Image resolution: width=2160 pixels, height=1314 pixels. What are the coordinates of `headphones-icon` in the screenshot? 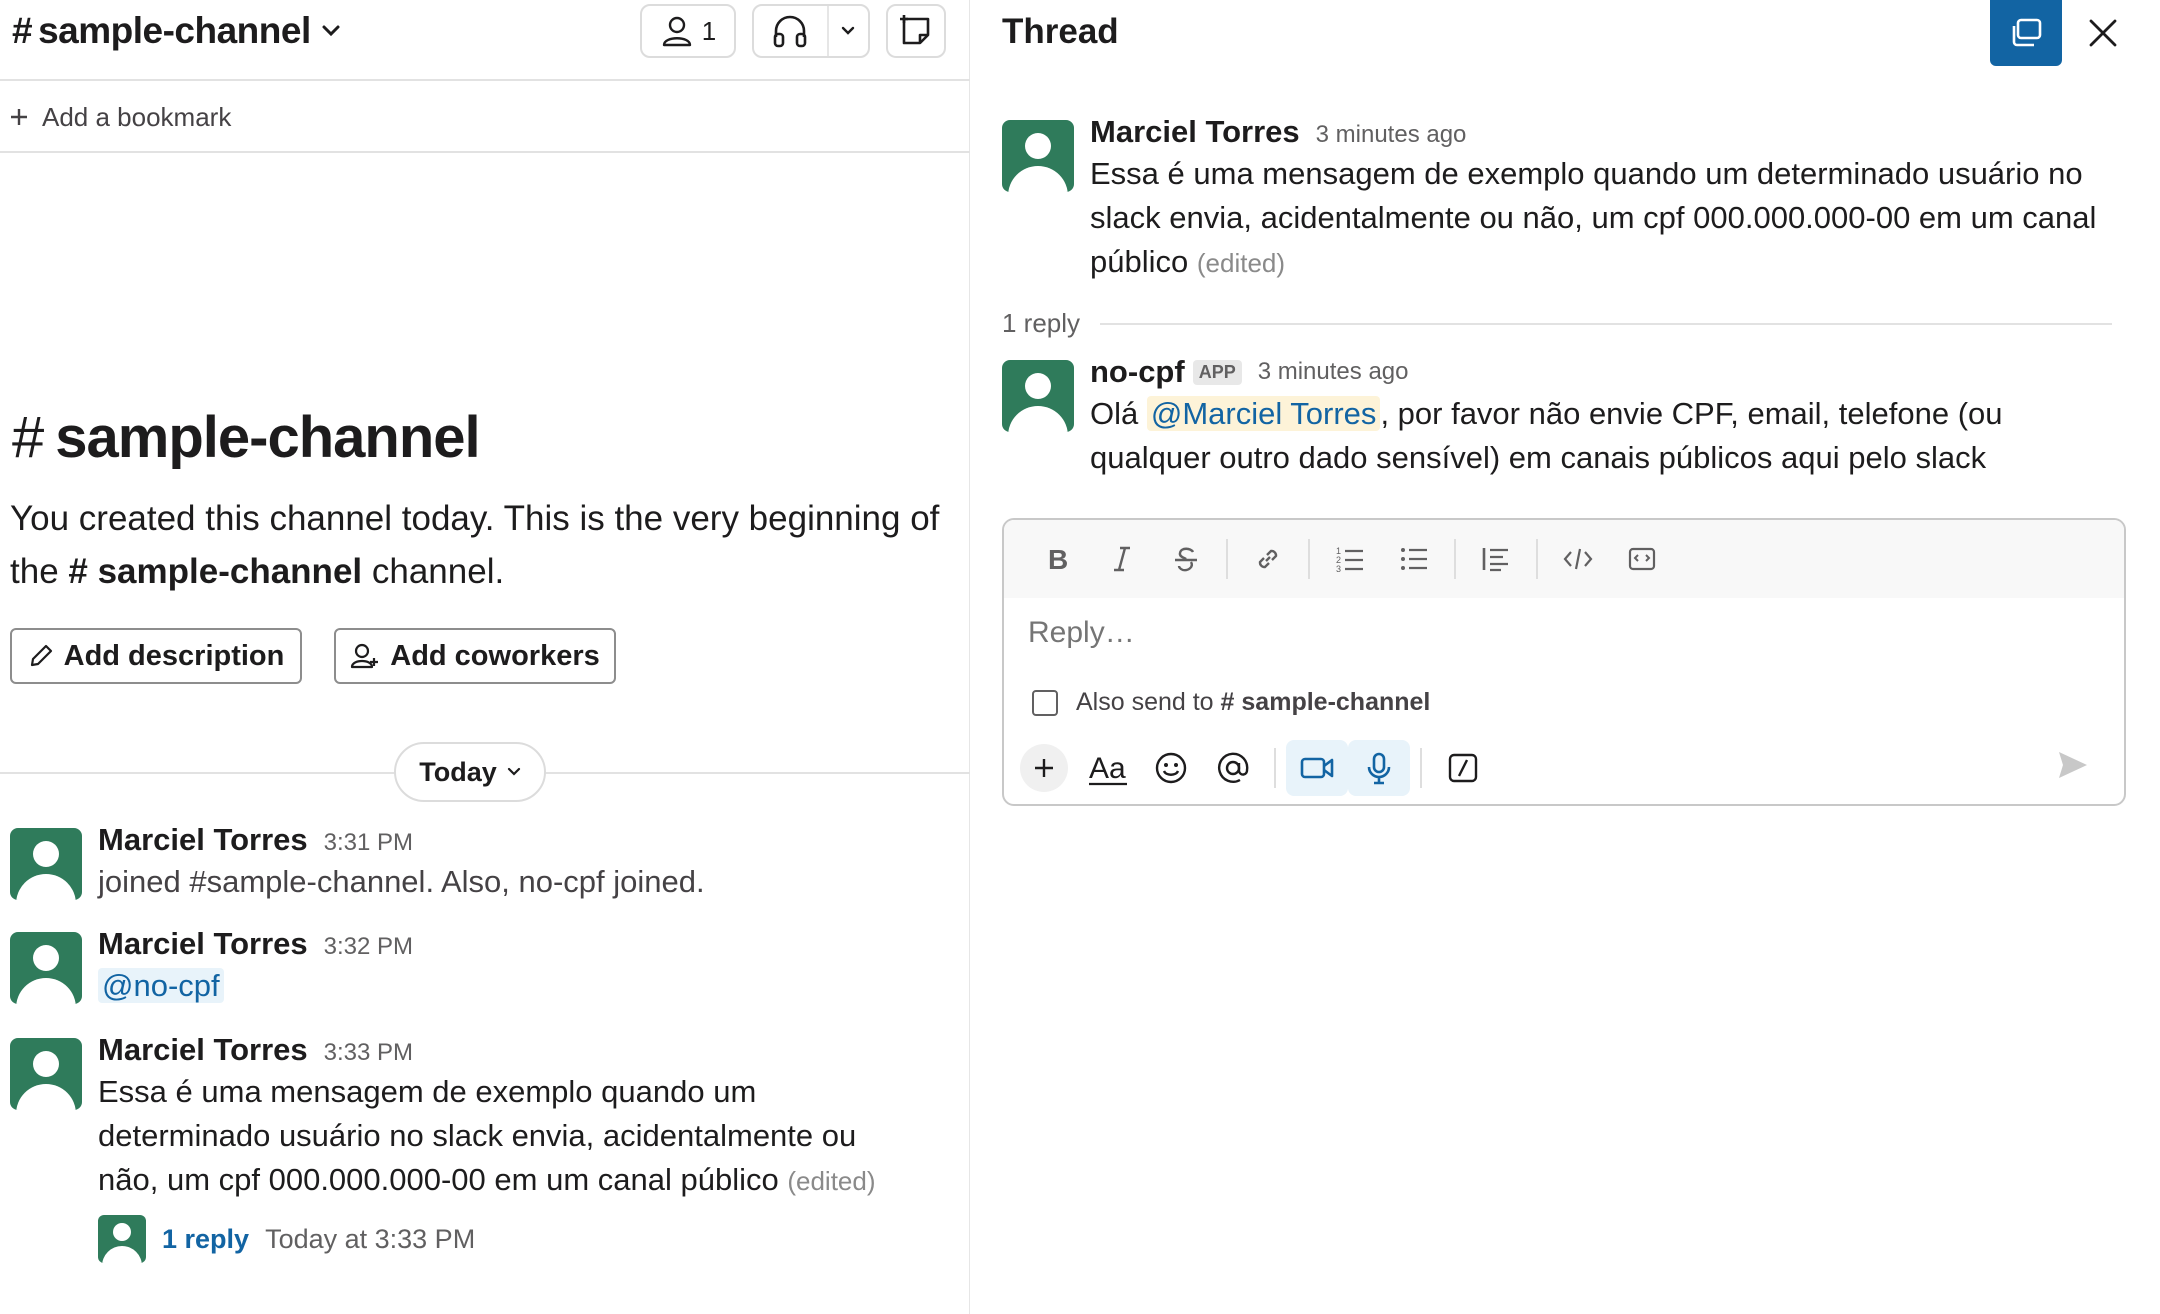 It's located at (791, 31).